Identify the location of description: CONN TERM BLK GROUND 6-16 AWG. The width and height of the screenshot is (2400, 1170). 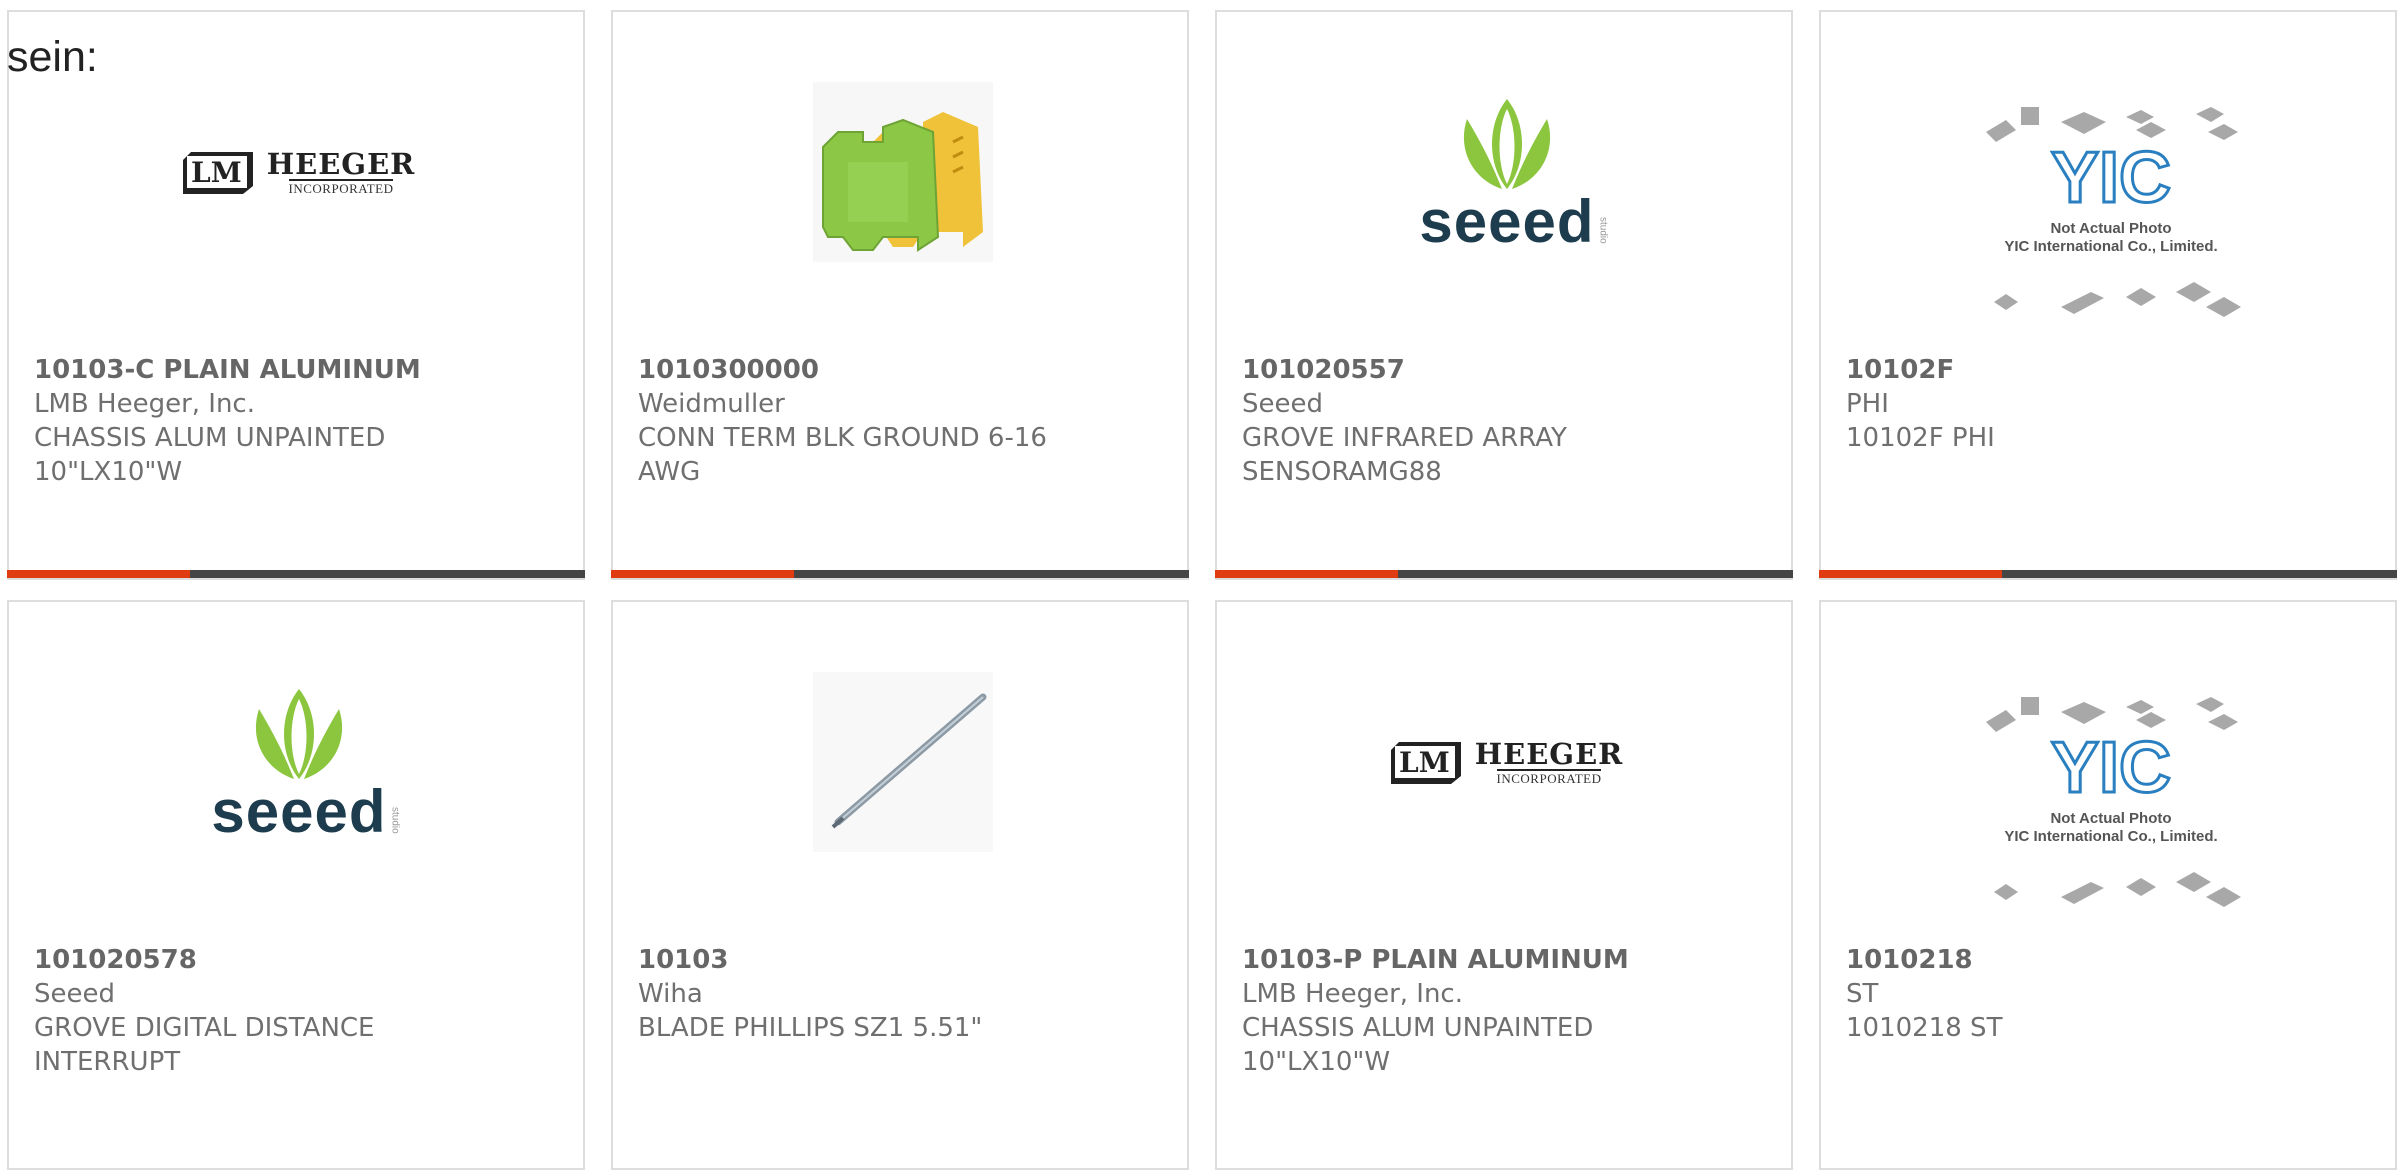
(842, 455).